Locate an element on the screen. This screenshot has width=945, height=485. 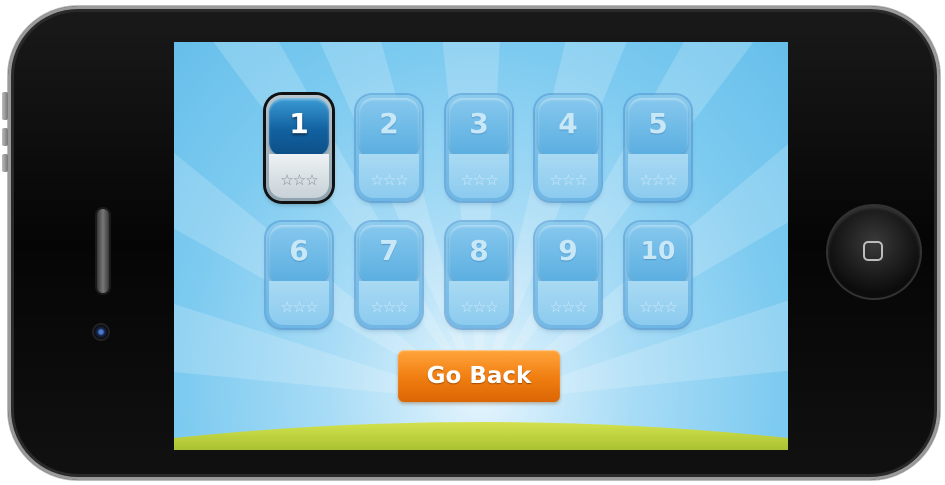
level-number: 4 is located at coordinates (568, 123).